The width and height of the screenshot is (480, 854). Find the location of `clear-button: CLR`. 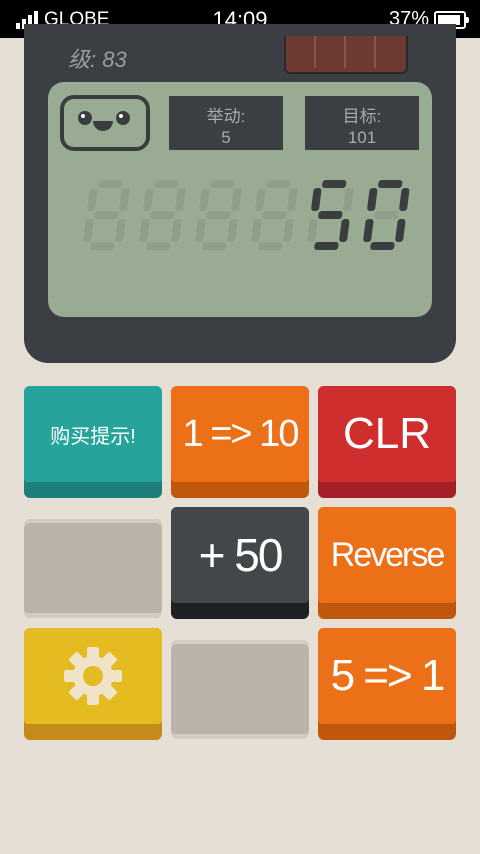

clear-button: CLR is located at coordinates (387, 442).